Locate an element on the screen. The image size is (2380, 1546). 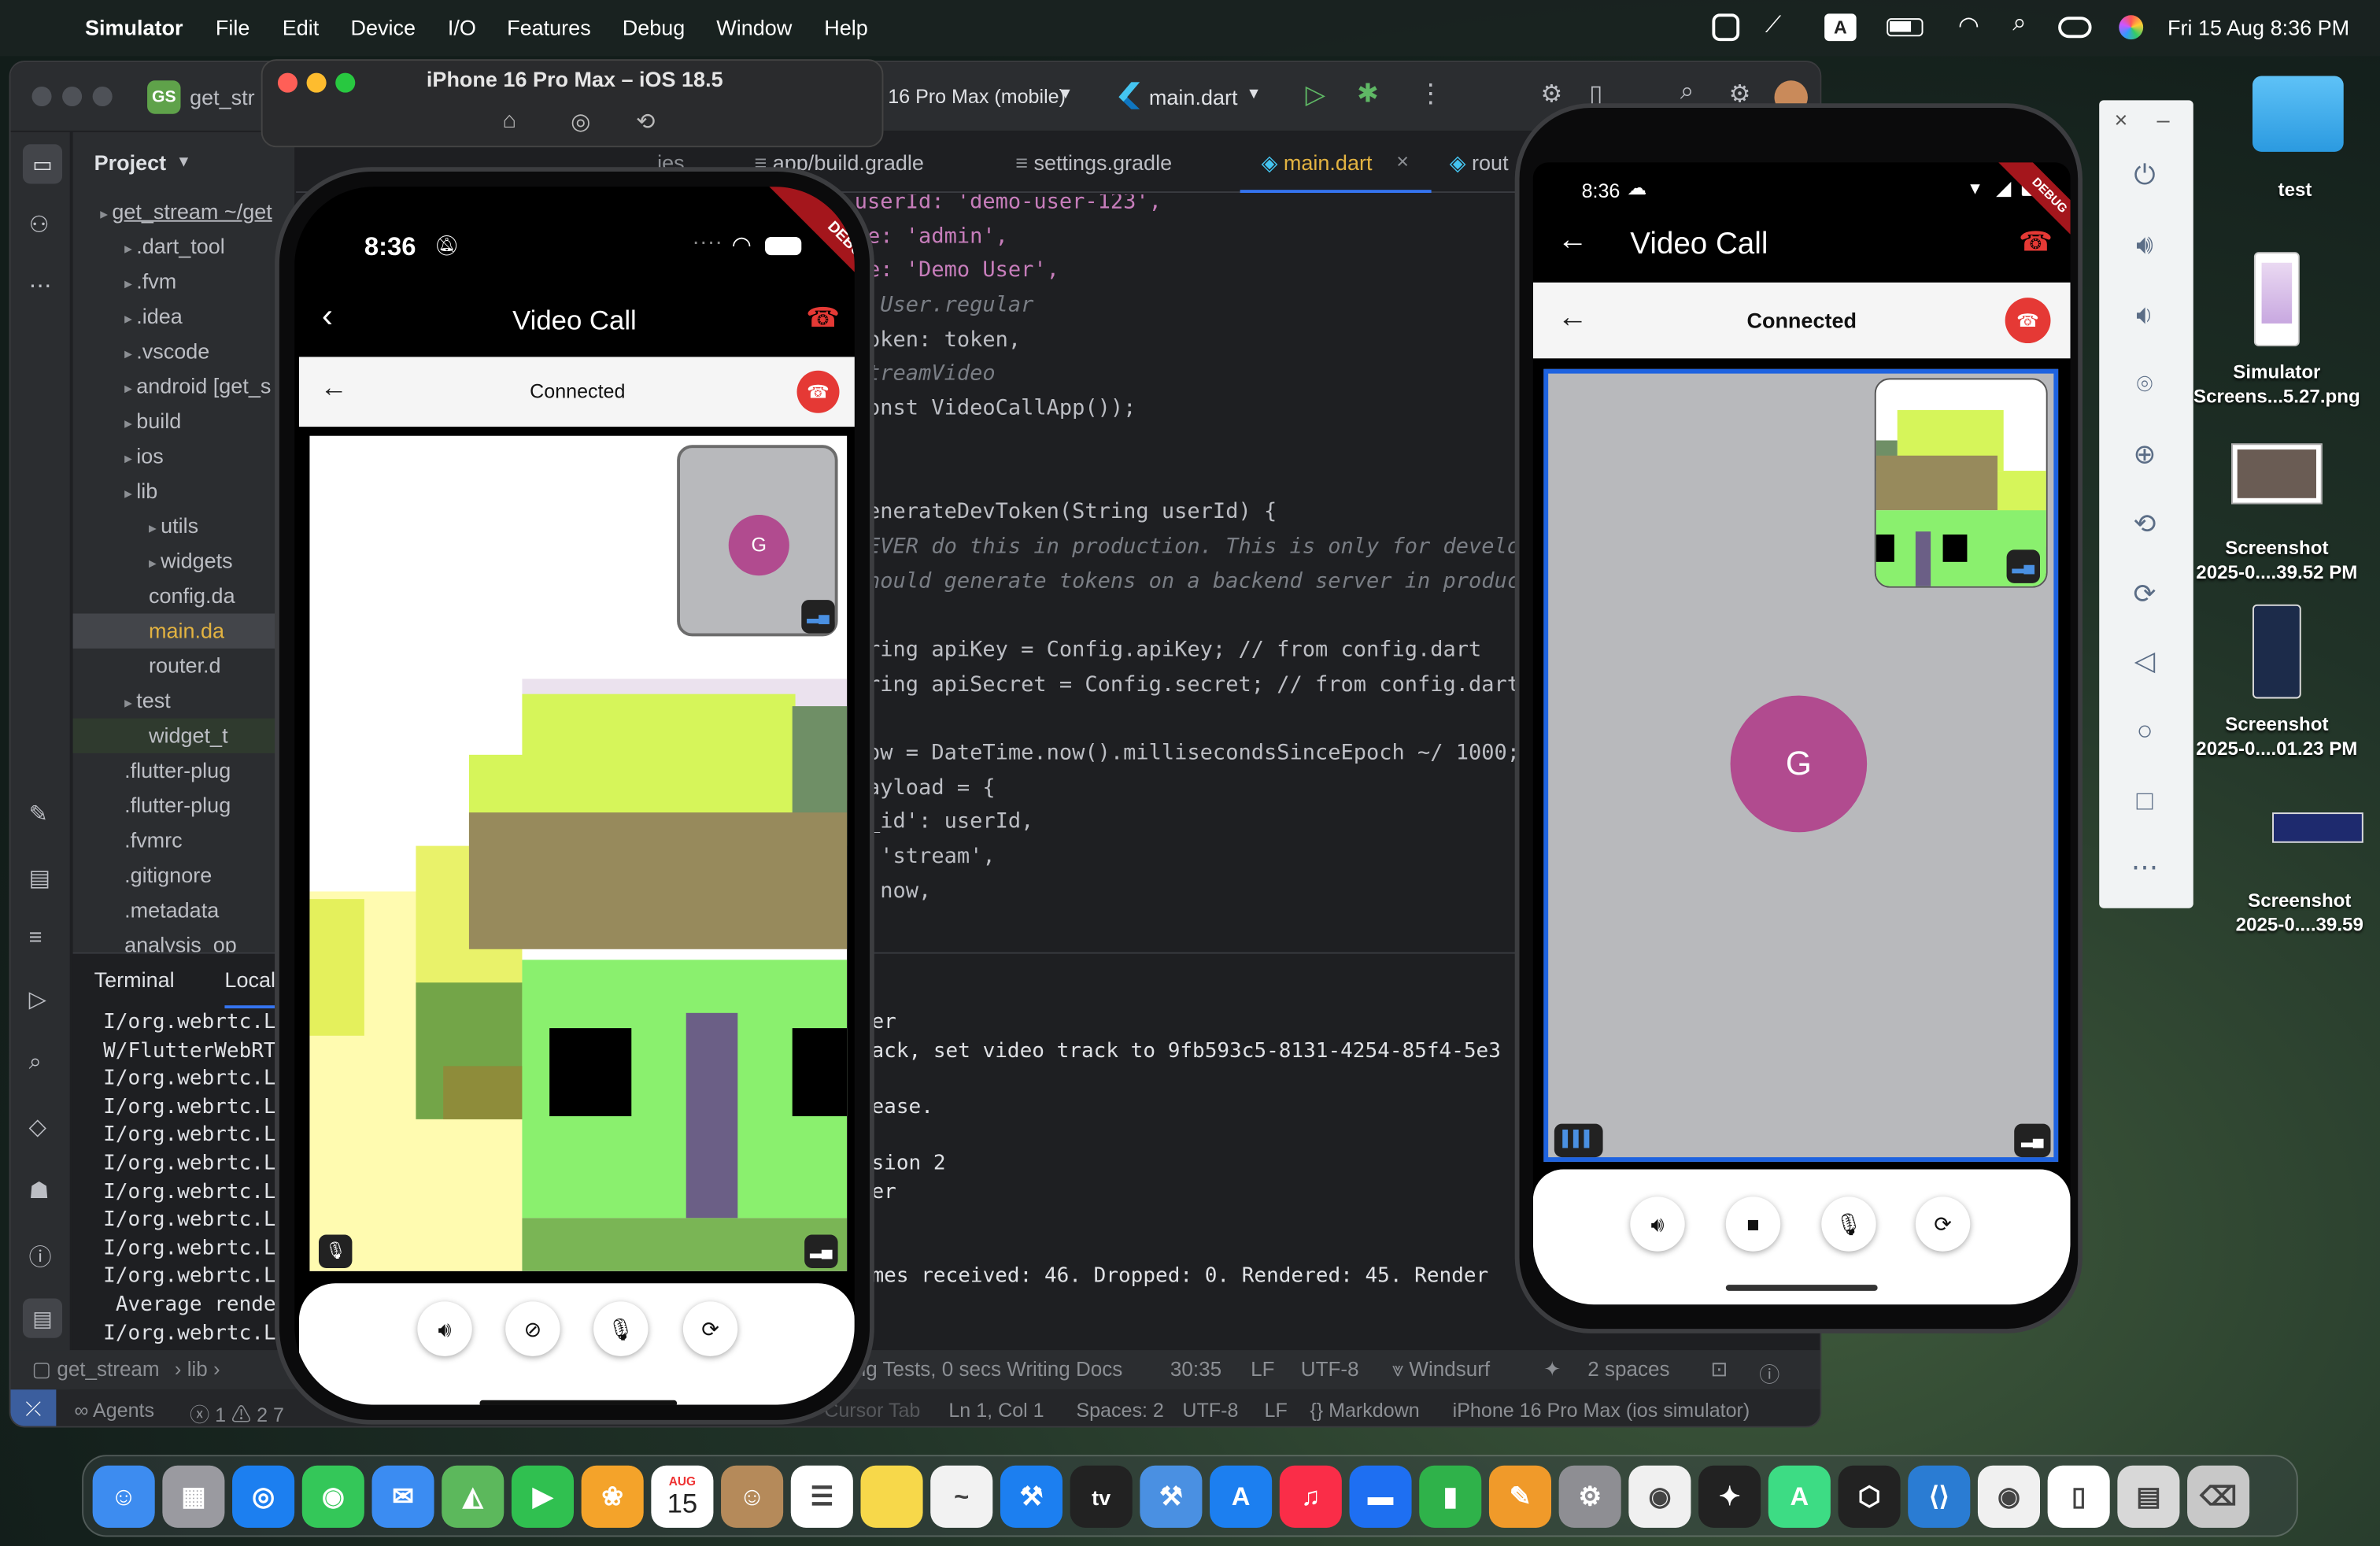
menu-file: File is located at coordinates (233, 27).